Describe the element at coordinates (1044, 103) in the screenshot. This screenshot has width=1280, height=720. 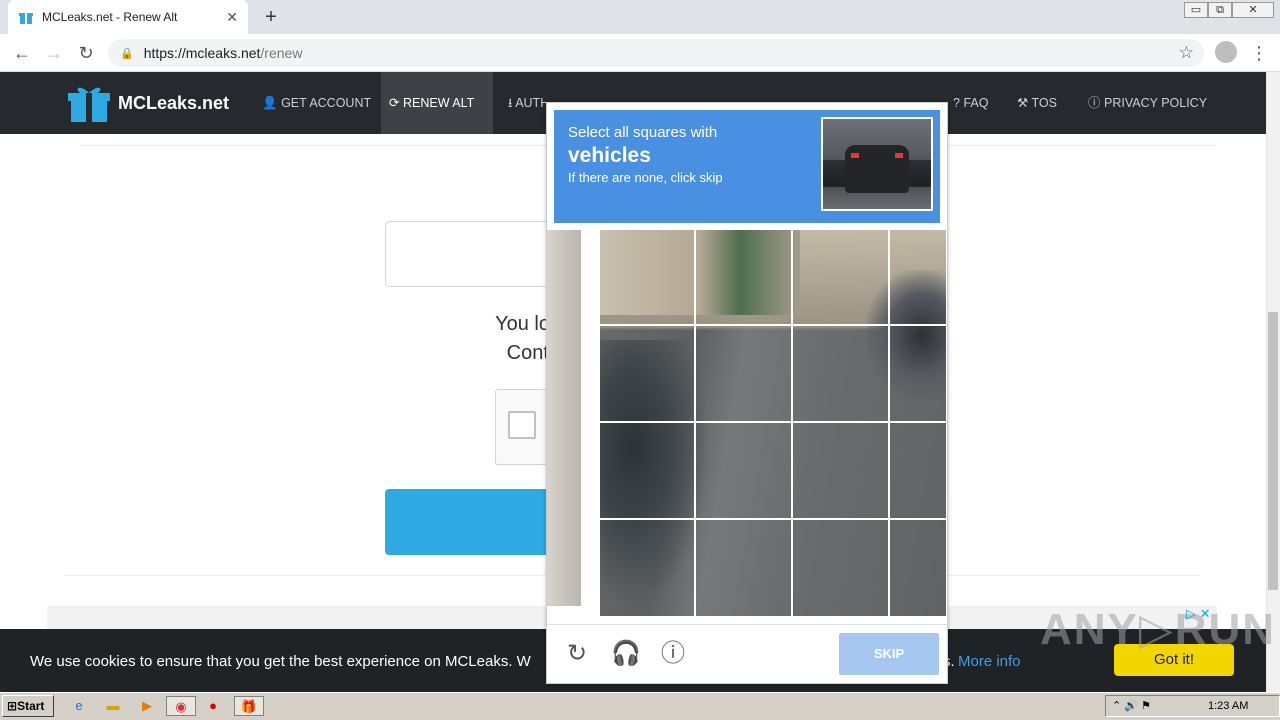
I see `nav-label: TOS` at that location.